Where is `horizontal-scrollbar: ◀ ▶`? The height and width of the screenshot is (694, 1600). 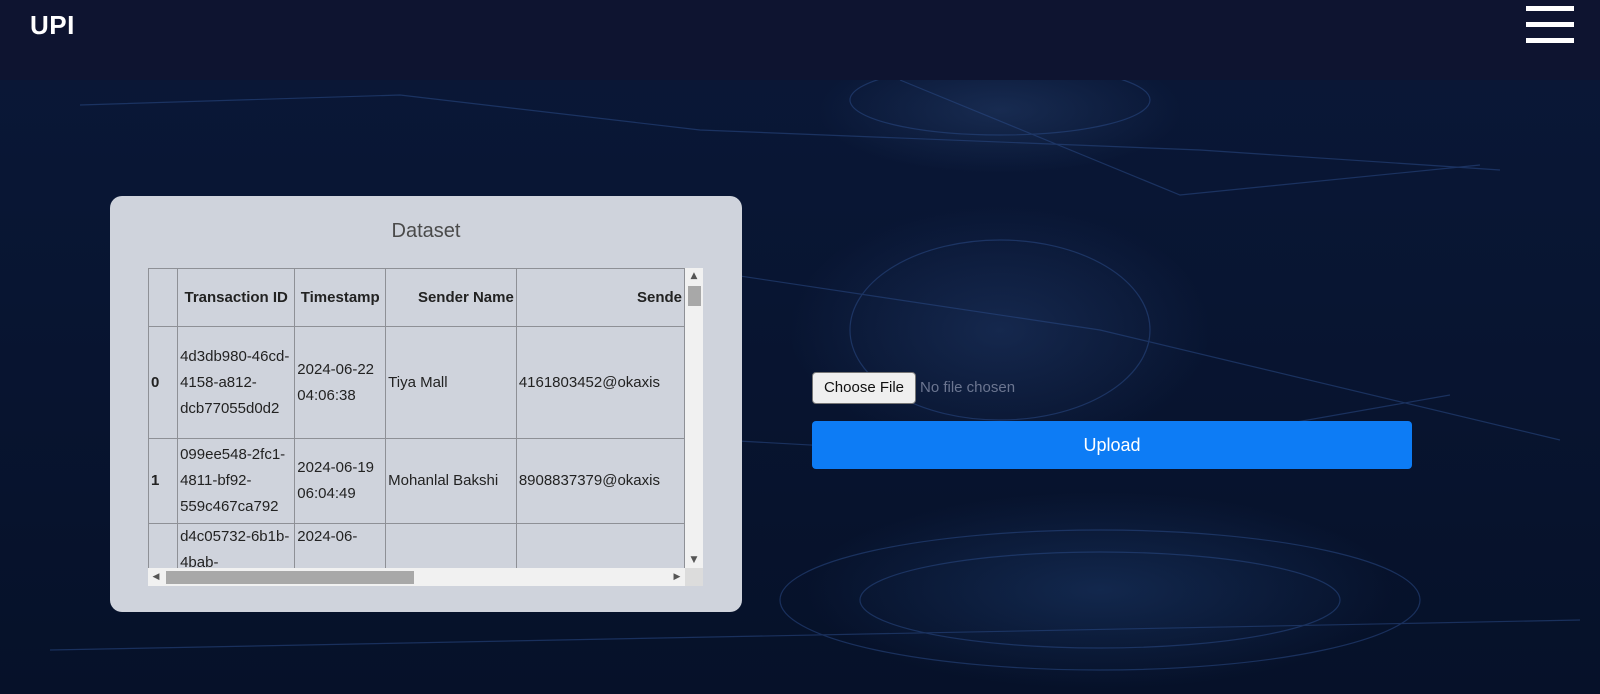 horizontal-scrollbar: ◀ ▶ is located at coordinates (416, 577).